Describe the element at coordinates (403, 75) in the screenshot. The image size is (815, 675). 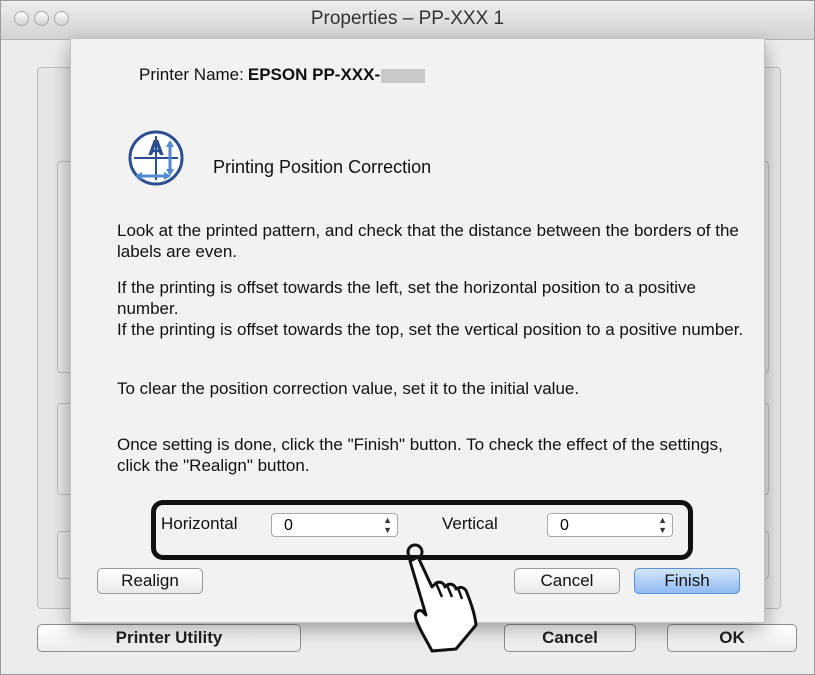
I see `redacted-serial` at that location.